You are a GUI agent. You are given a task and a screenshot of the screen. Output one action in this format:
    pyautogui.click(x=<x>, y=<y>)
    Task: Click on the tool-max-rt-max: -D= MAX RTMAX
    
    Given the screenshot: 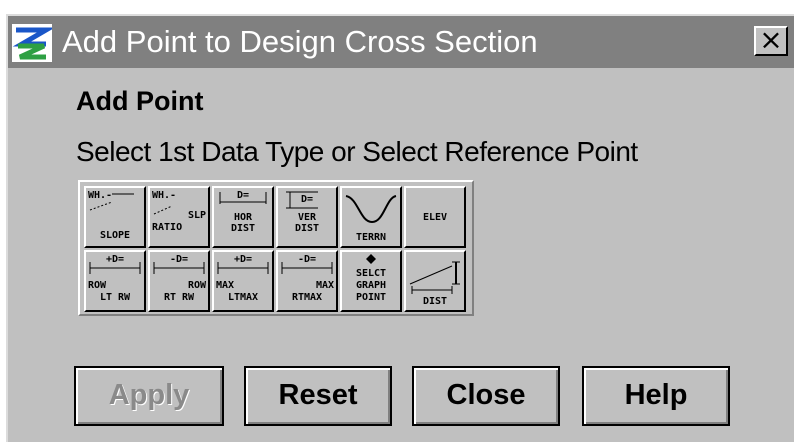 What is the action you would take?
    pyautogui.click(x=307, y=281)
    